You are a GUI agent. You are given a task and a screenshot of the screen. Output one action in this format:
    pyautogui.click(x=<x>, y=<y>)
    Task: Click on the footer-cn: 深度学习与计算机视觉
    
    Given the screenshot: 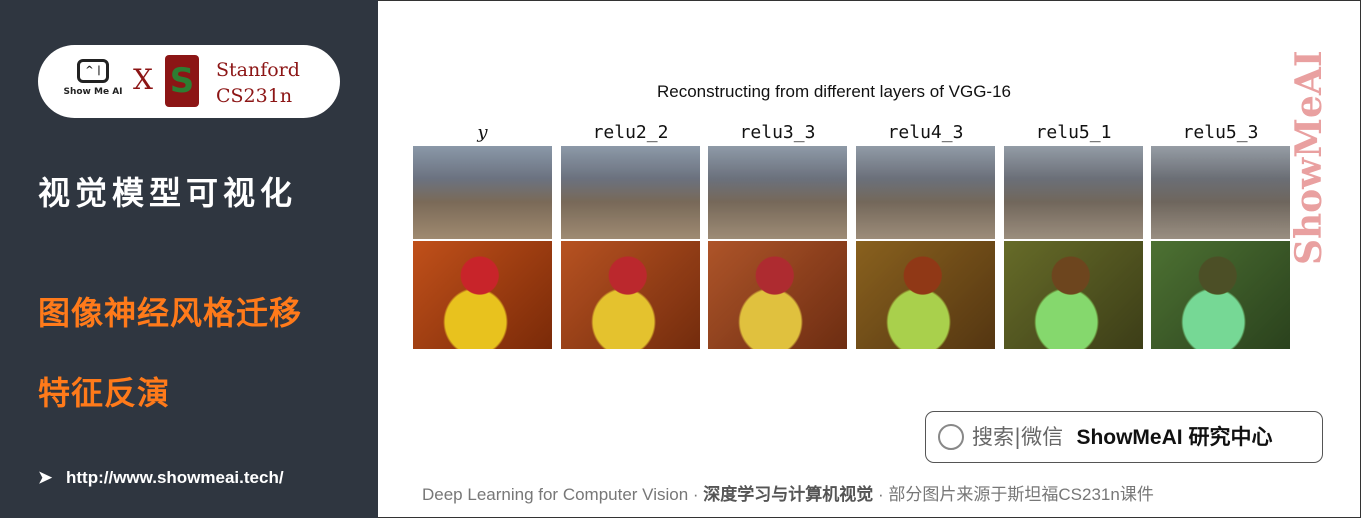 What is the action you would take?
    pyautogui.click(x=788, y=494)
    